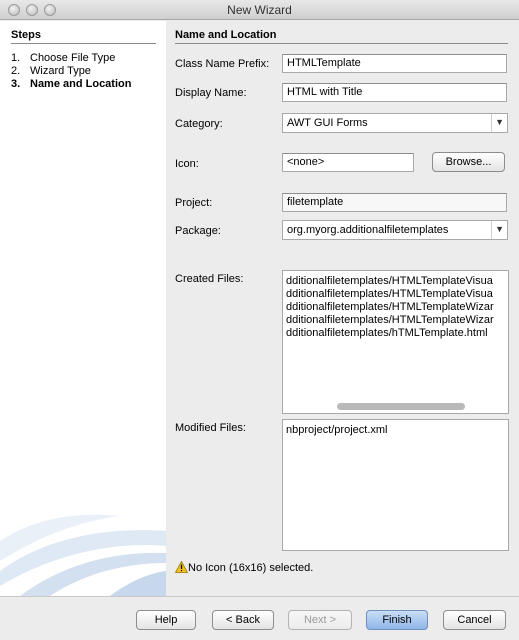  What do you see at coordinates (222, 64) in the screenshot?
I see `class-name-prefix-label: Class Name Prefix:` at bounding box center [222, 64].